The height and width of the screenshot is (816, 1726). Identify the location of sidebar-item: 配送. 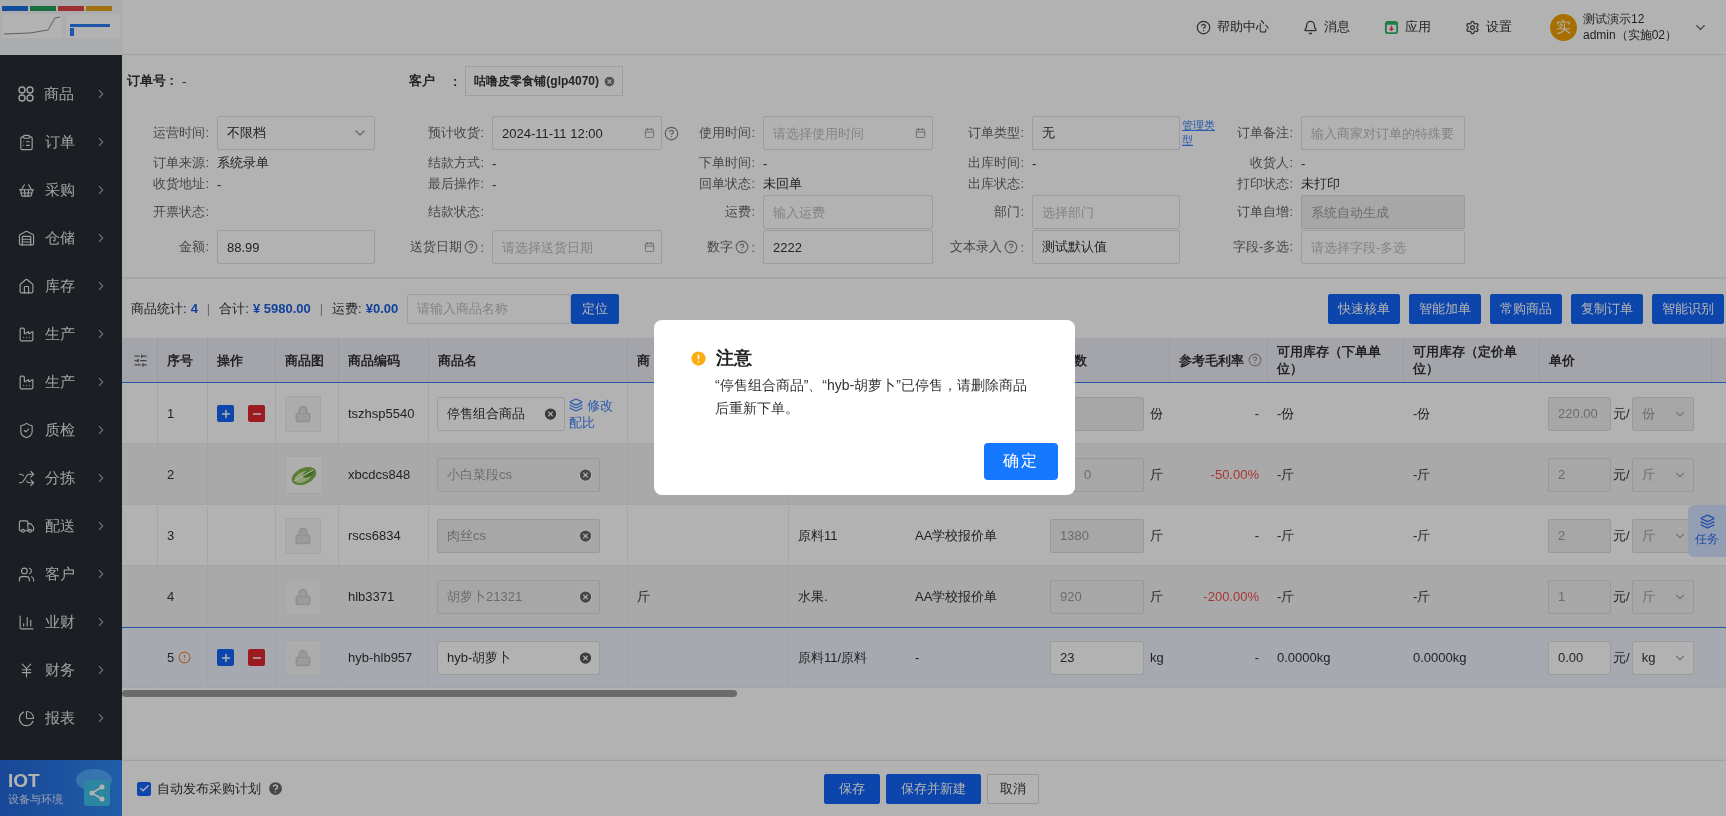
(61, 526).